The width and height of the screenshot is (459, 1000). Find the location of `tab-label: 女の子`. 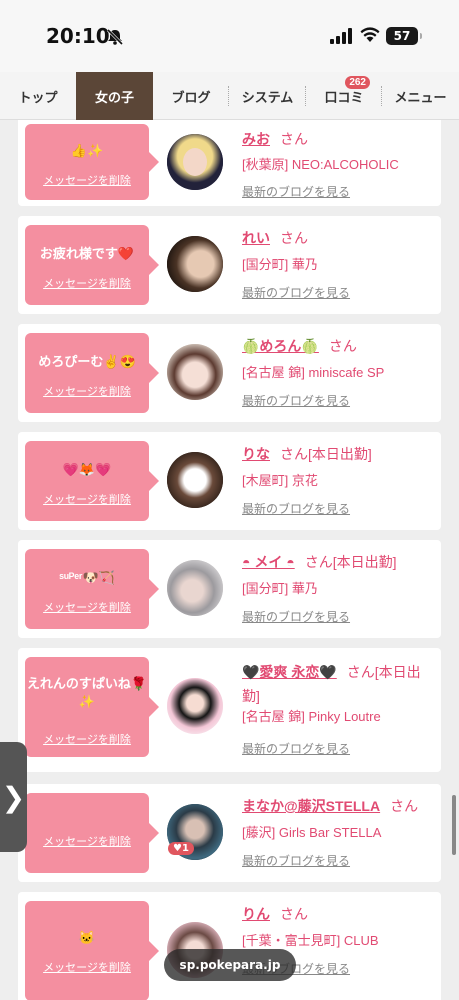

tab-label: 女の子 is located at coordinates (114, 97).